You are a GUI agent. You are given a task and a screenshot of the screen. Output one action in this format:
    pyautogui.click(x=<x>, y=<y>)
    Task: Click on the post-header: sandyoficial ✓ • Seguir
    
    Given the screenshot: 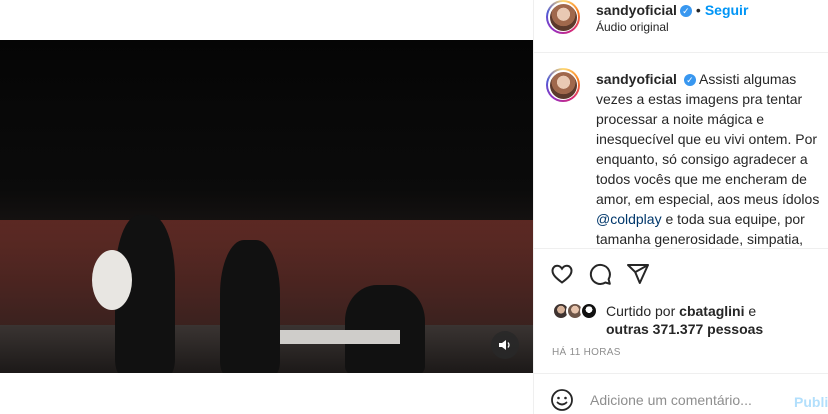 What is the action you would take?
    pyautogui.click(x=672, y=10)
    